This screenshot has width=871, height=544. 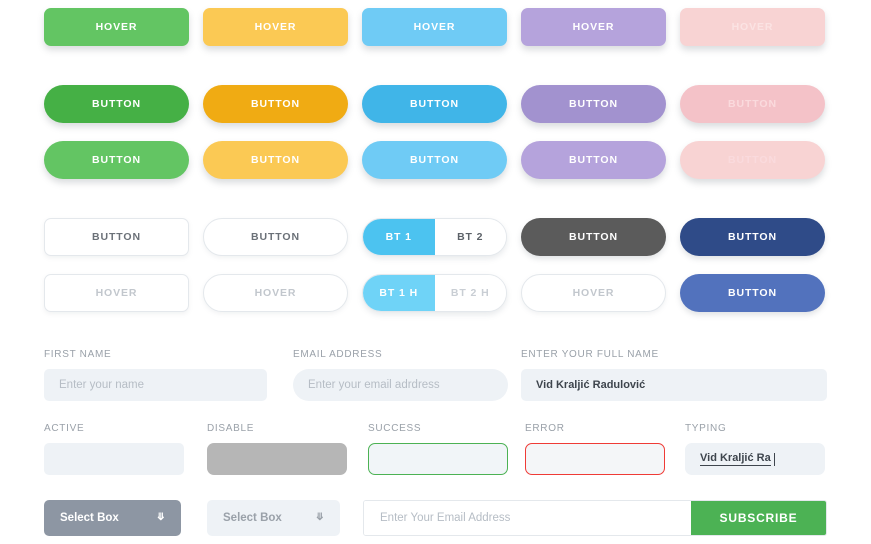 What do you see at coordinates (275, 293) in the screenshot?
I see `outline-hover-button-pill: HOVER` at bounding box center [275, 293].